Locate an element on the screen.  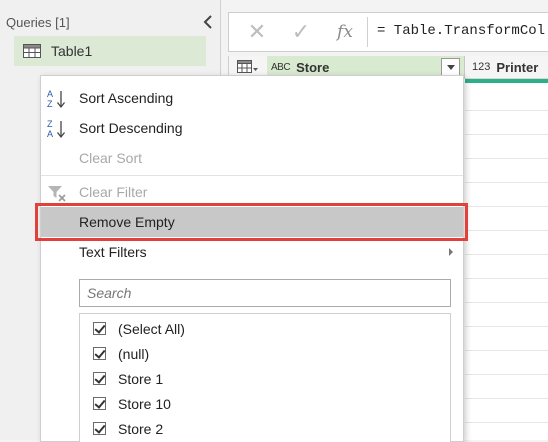
checkmark-icon: ✓ is located at coordinates (301, 31).